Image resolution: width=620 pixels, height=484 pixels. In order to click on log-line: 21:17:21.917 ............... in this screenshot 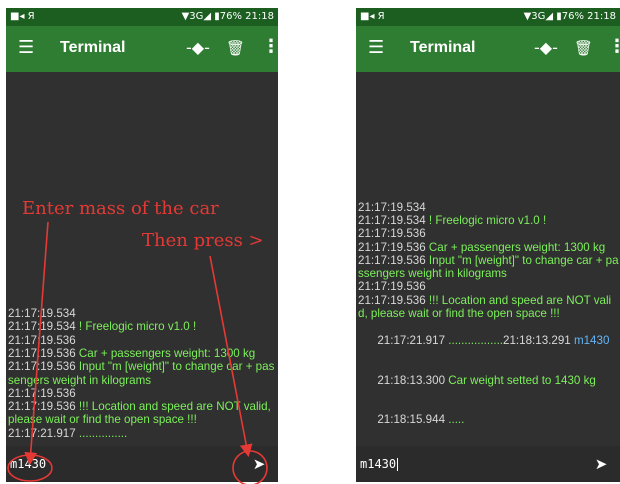, I will do `click(143, 433)`.